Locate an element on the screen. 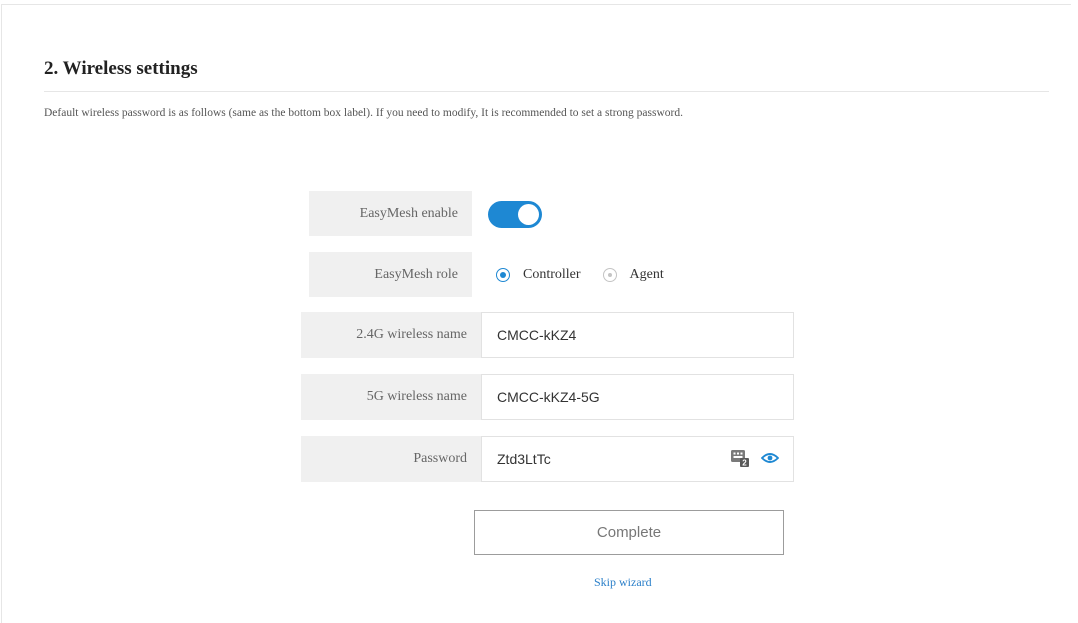 The width and height of the screenshot is (1078, 623). easymesh-role-label: EasyMesh role is located at coordinates (390, 274).